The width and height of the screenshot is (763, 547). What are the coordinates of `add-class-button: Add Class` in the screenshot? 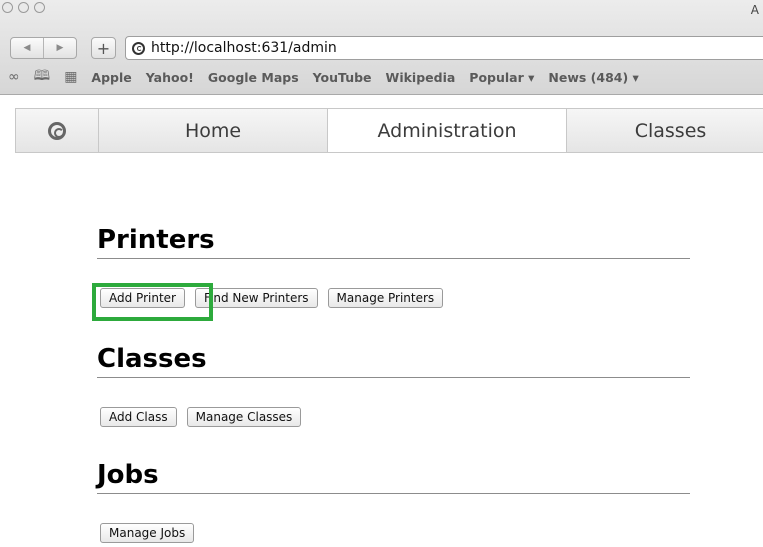 It's located at (138, 417).